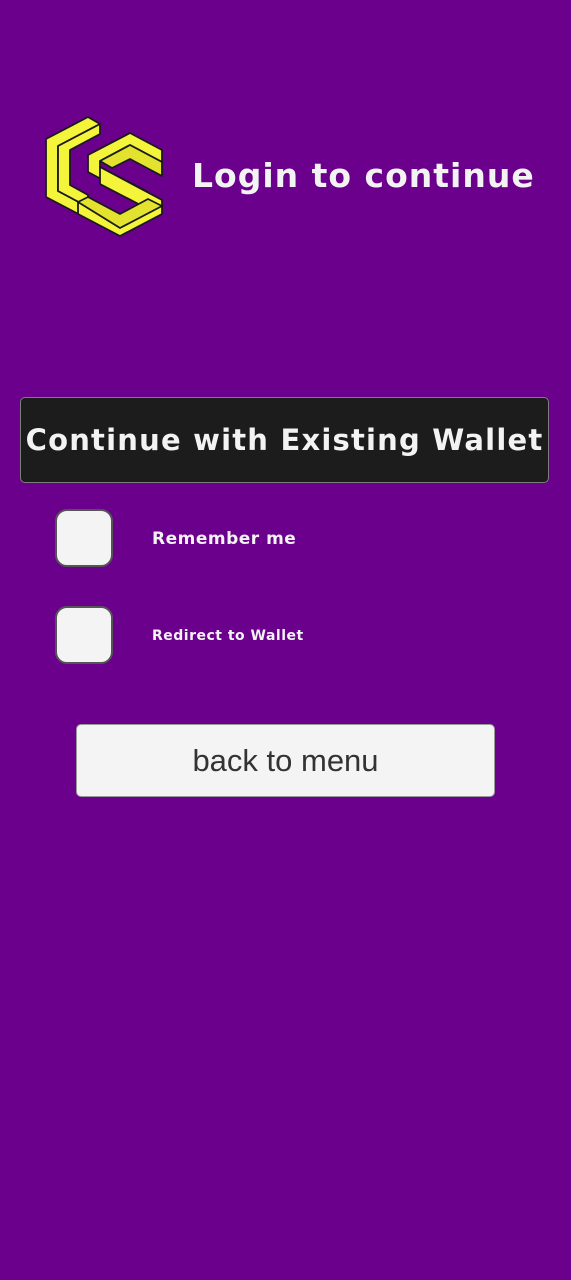  I want to click on cube-logo-icon, so click(104, 176).